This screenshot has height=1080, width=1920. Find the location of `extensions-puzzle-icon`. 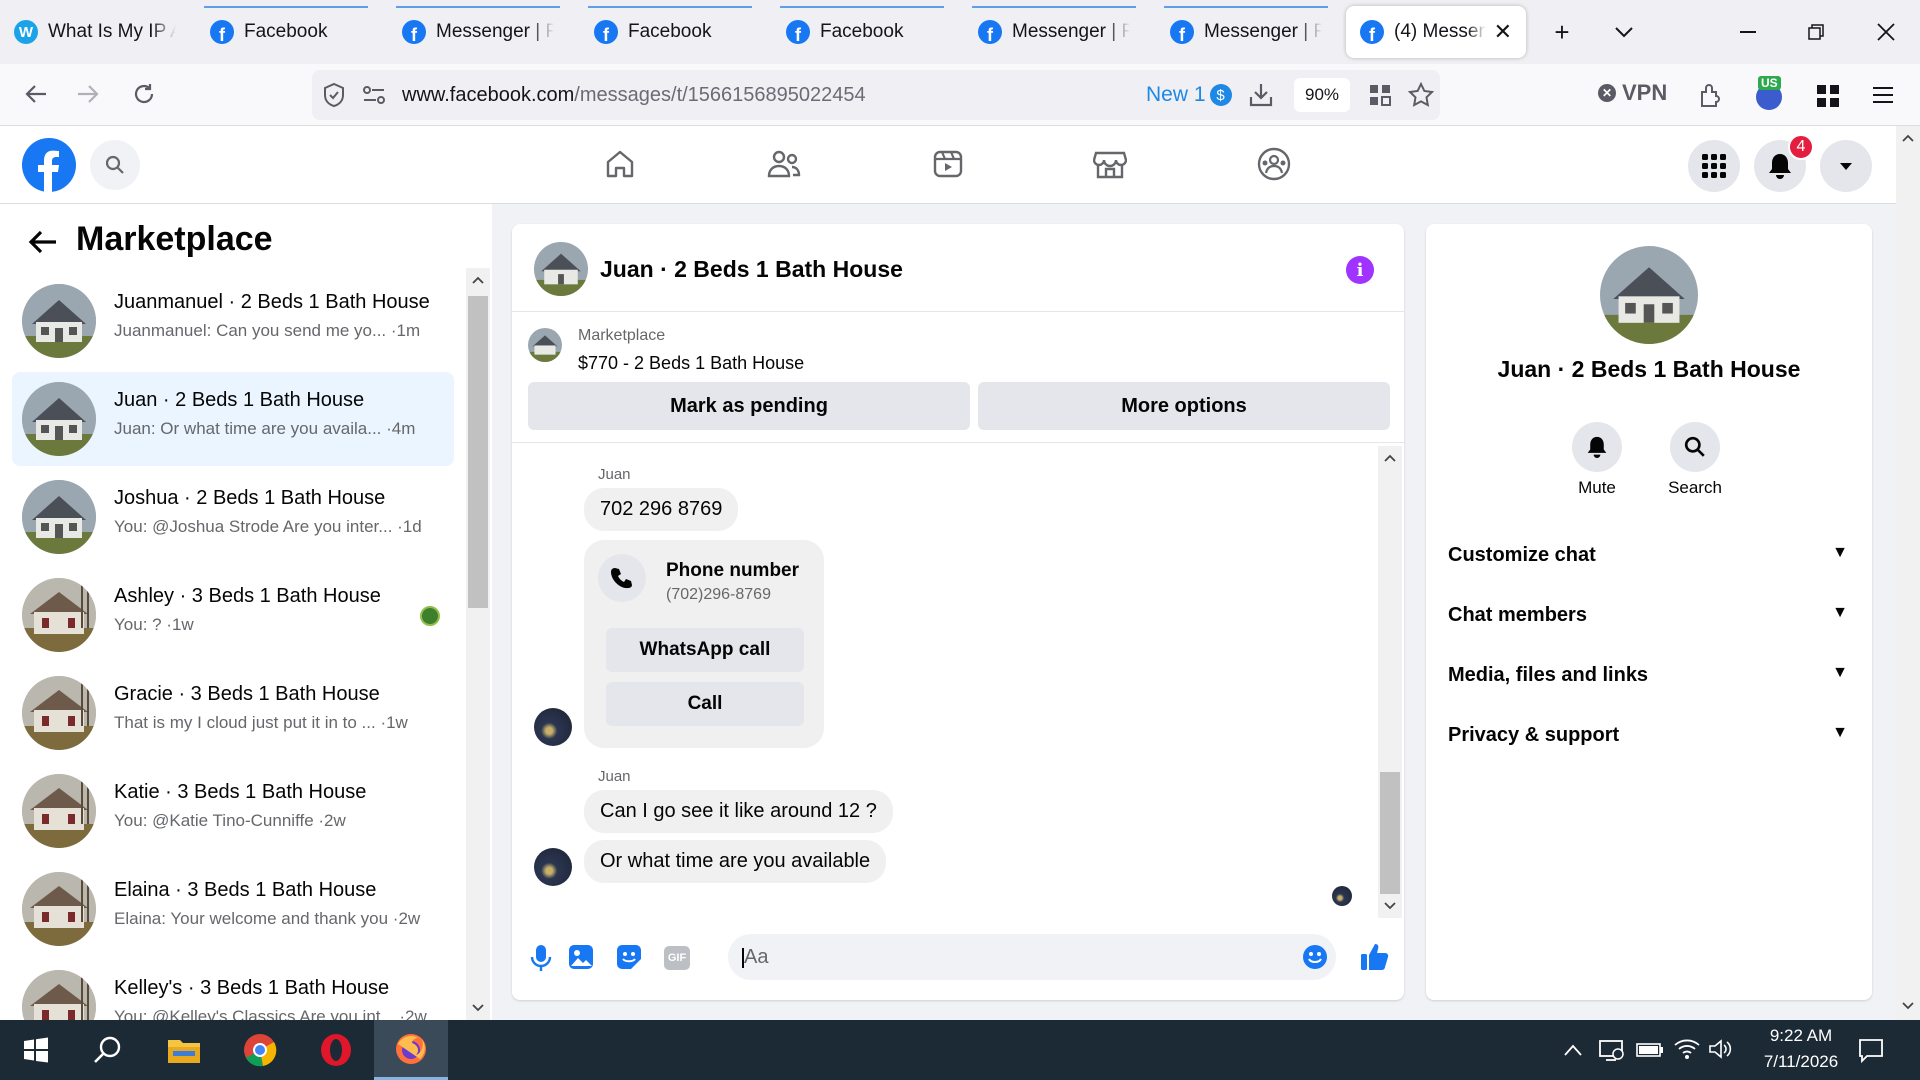

extensions-puzzle-icon is located at coordinates (1711, 95).